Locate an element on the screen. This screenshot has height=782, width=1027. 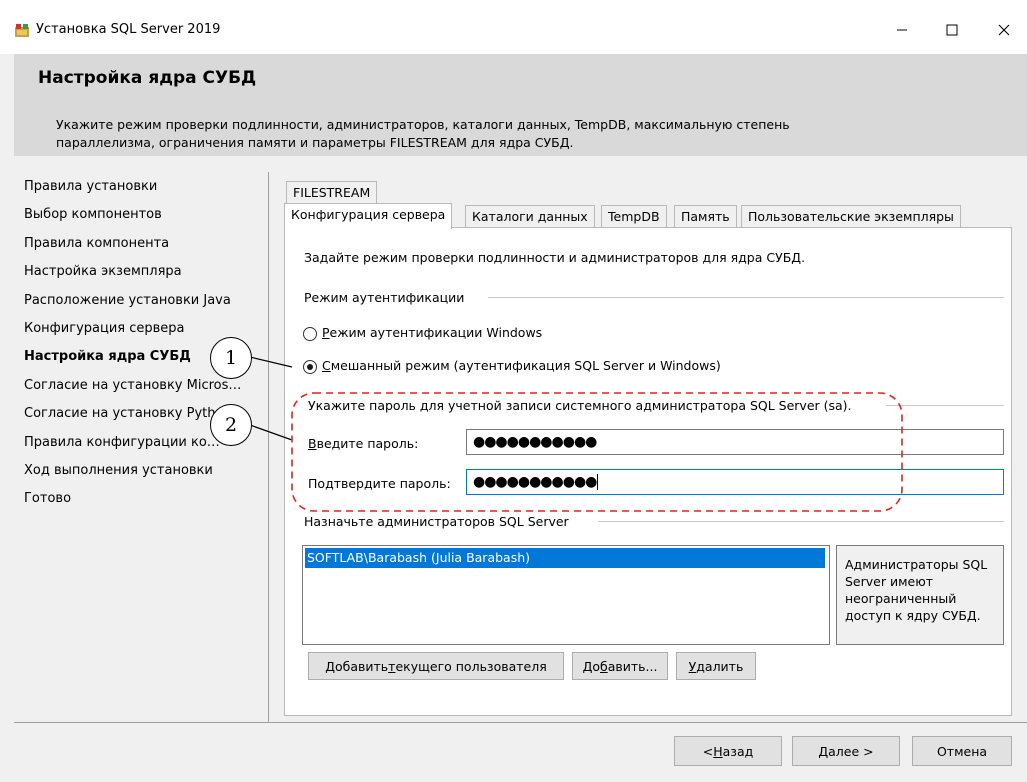
sql-setup-icon is located at coordinates (22, 30).